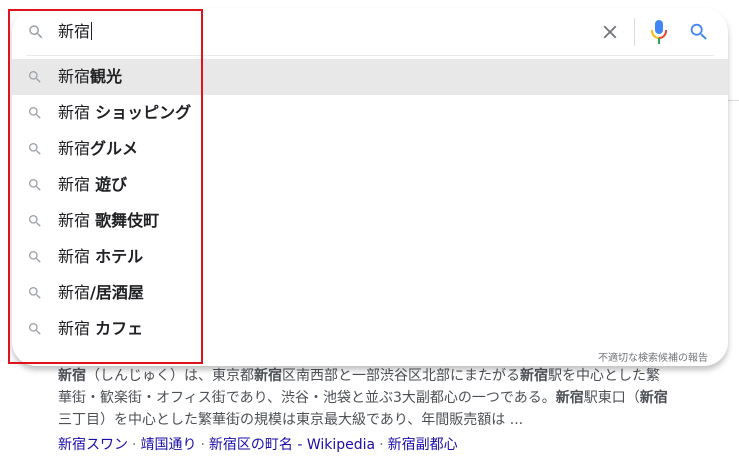 The width and height of the screenshot is (739, 462). Describe the element at coordinates (370, 257) in the screenshot. I see `suggestion-item: 新宿 ホテル` at that location.